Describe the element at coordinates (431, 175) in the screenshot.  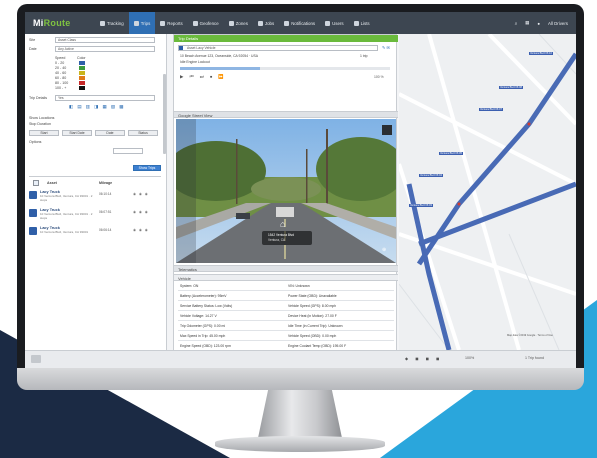
I see `map-route-label: Ventura Blvd 06:04` at that location.